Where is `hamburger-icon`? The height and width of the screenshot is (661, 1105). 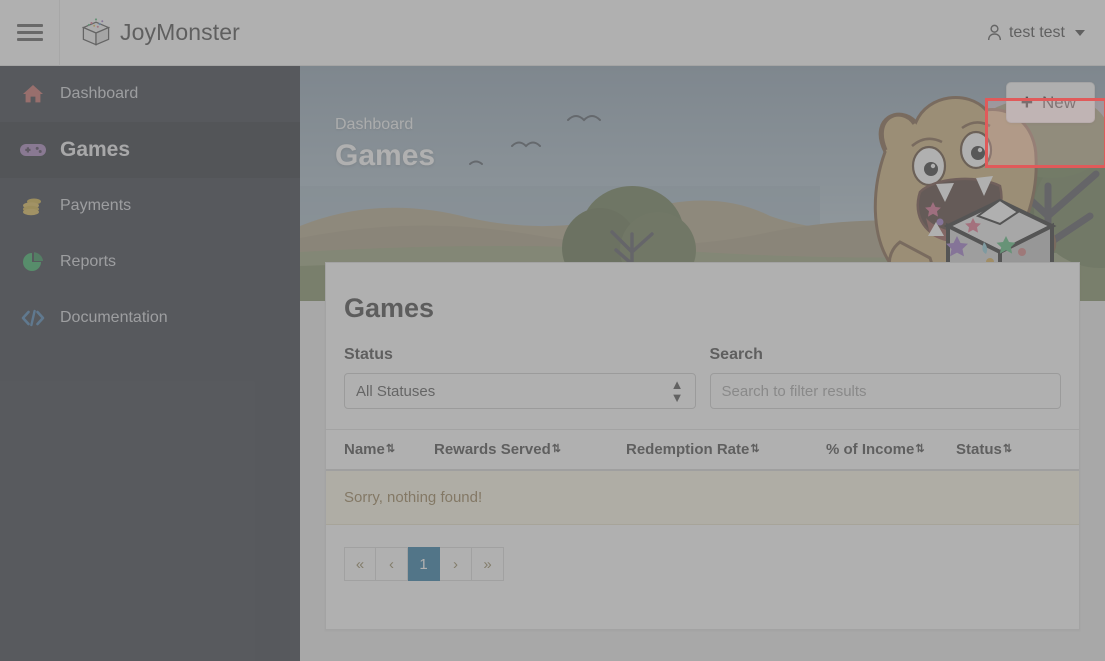 hamburger-icon is located at coordinates (29, 32).